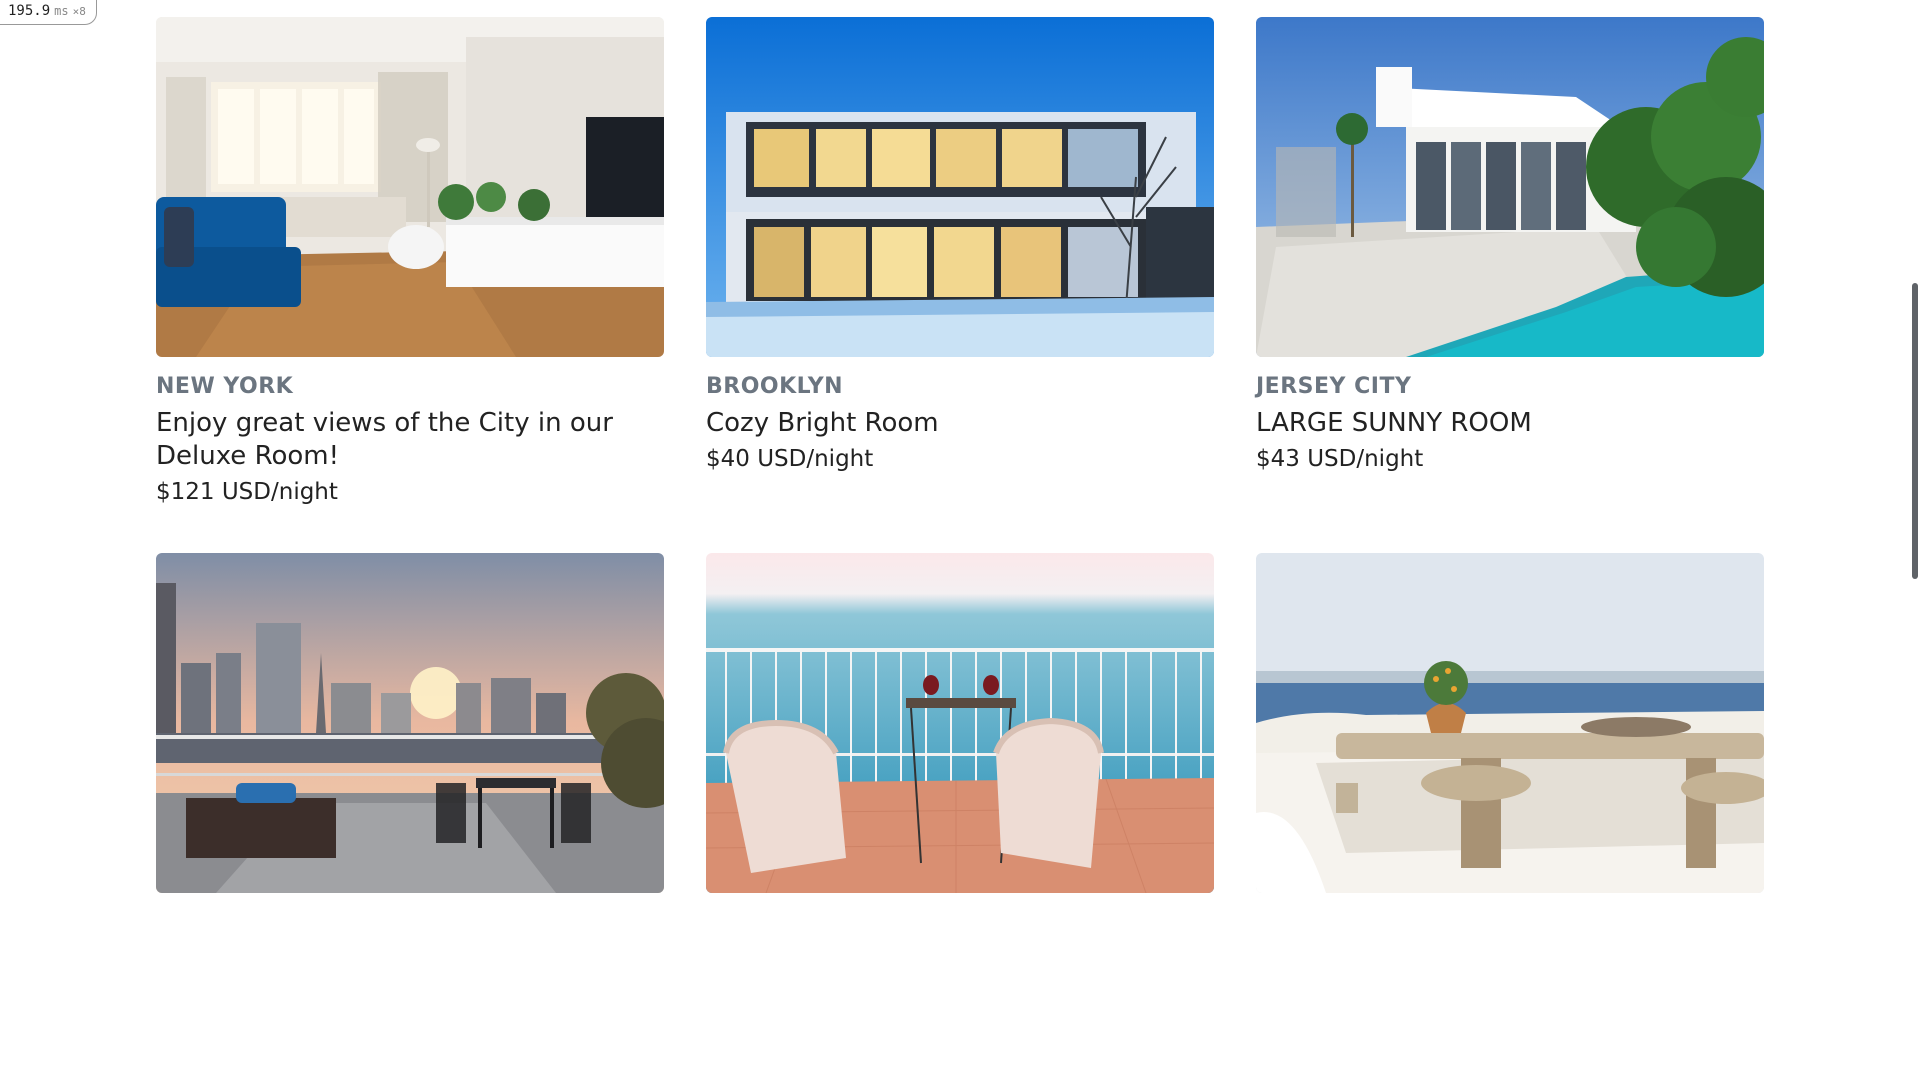  I want to click on perf-overlay: 195.9 ms ×8, so click(48, 12).